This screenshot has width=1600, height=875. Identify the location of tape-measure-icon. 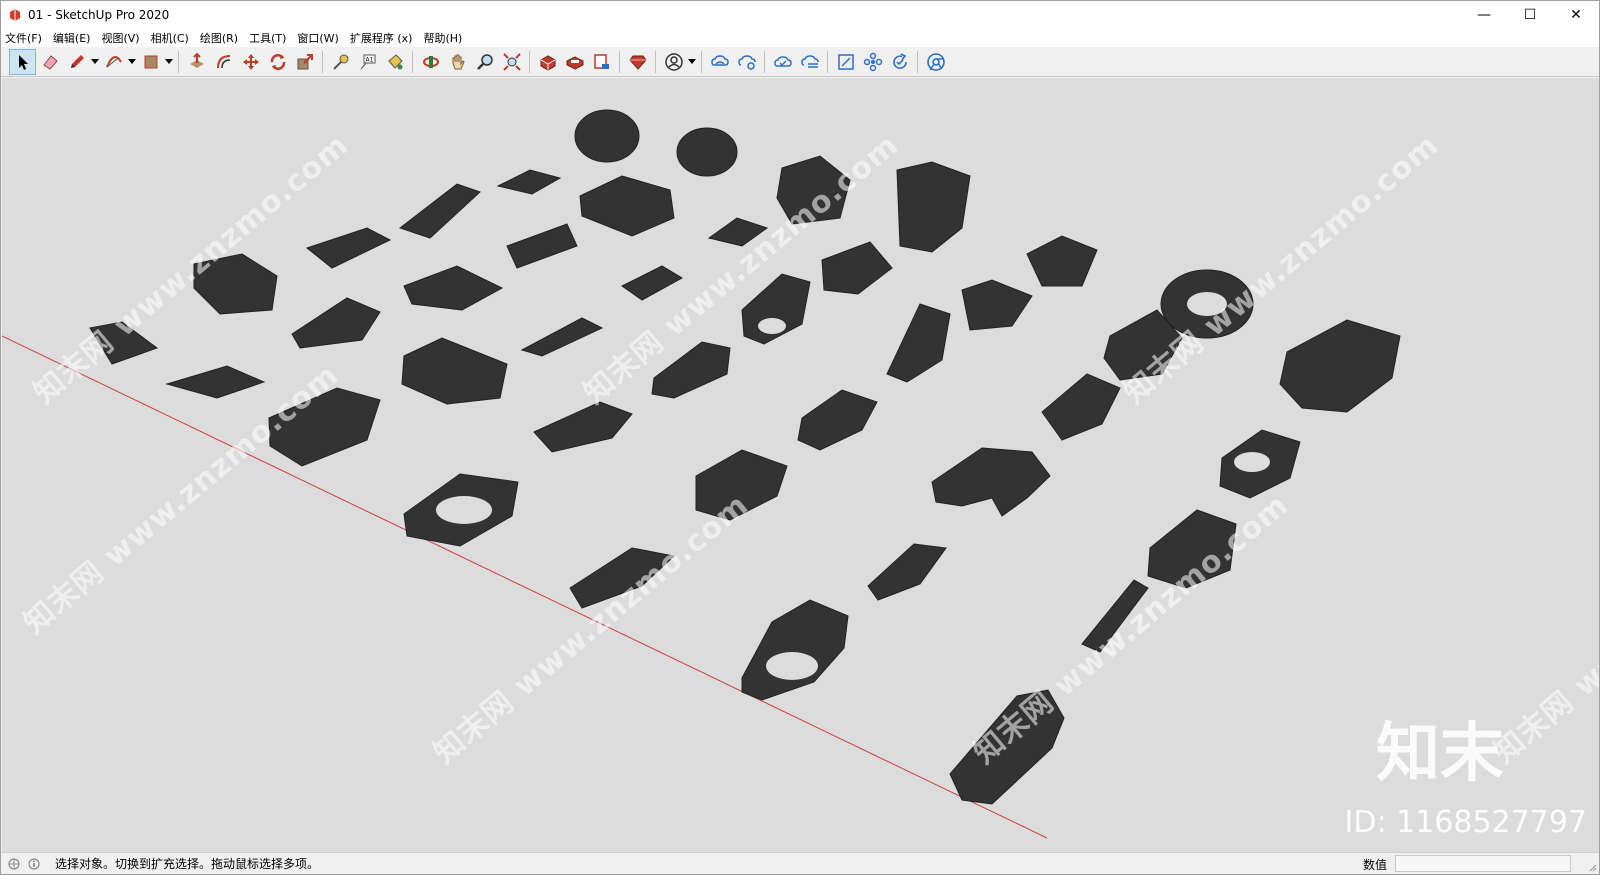
(340, 62).